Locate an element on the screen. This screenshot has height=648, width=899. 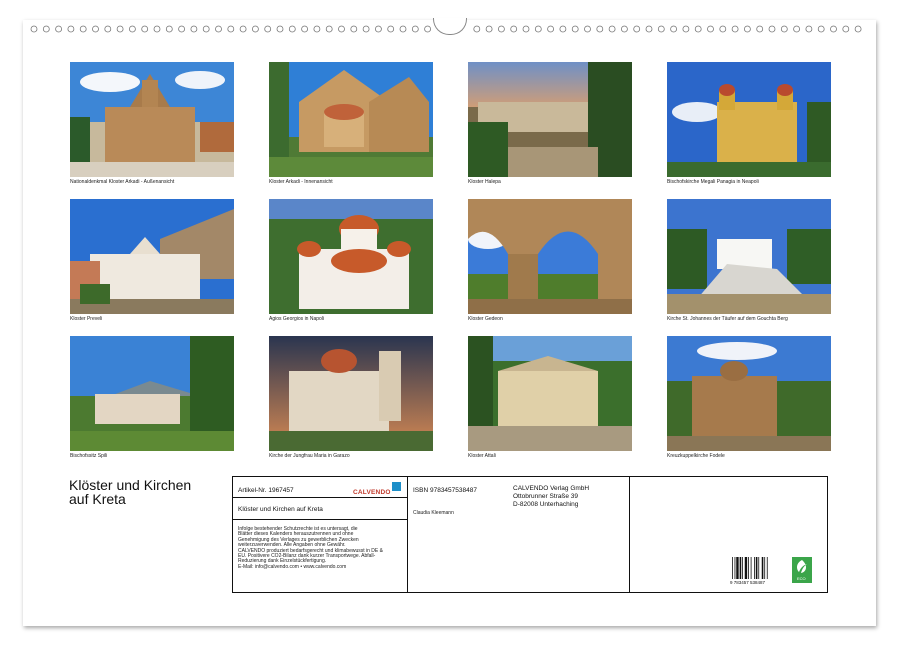
photo-6-caption: Agios Georgios in Napoli is located at coordinates (354, 319).